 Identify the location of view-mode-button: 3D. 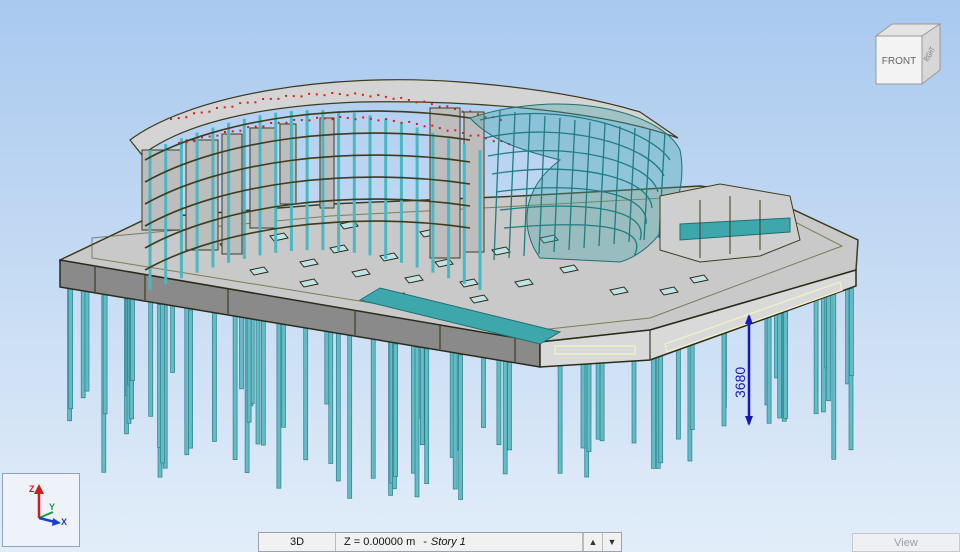
(297, 542).